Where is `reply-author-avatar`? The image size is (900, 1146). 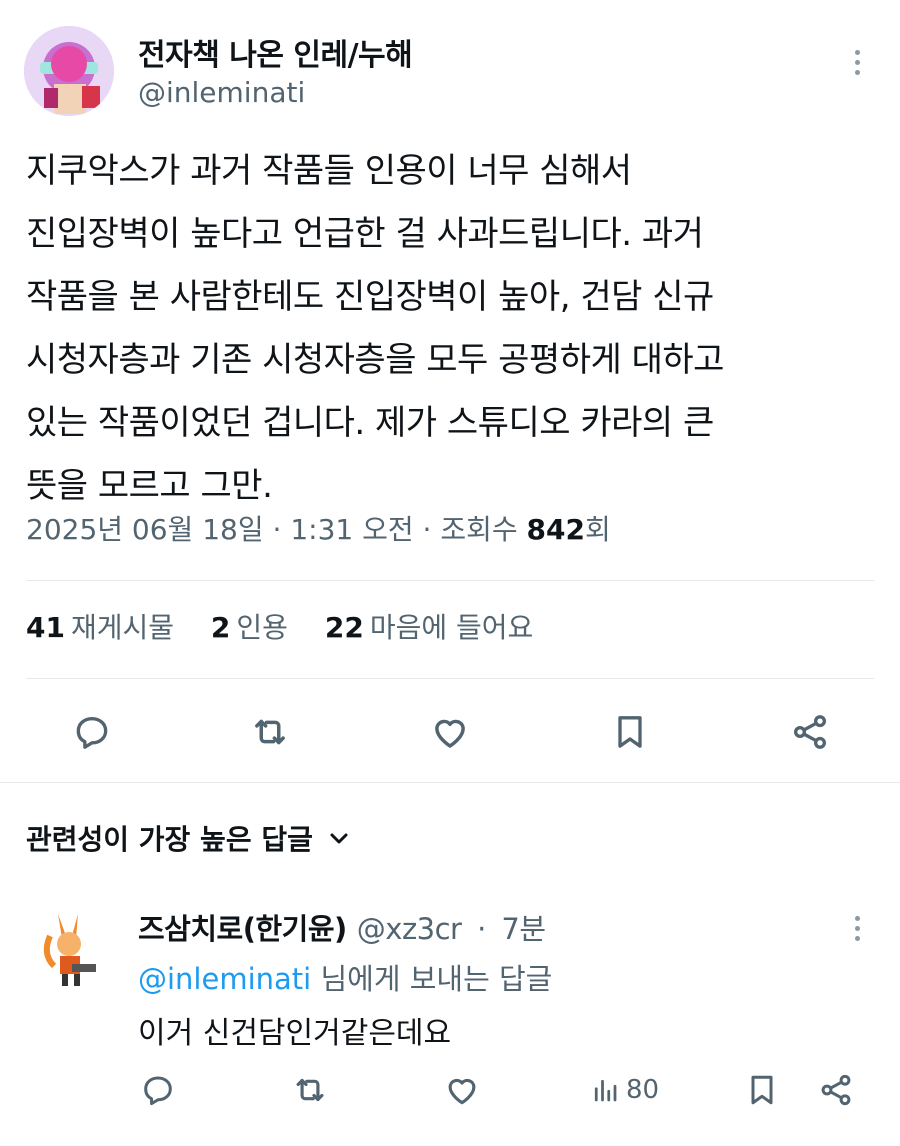
reply-author-avatar is located at coordinates (71, 949).